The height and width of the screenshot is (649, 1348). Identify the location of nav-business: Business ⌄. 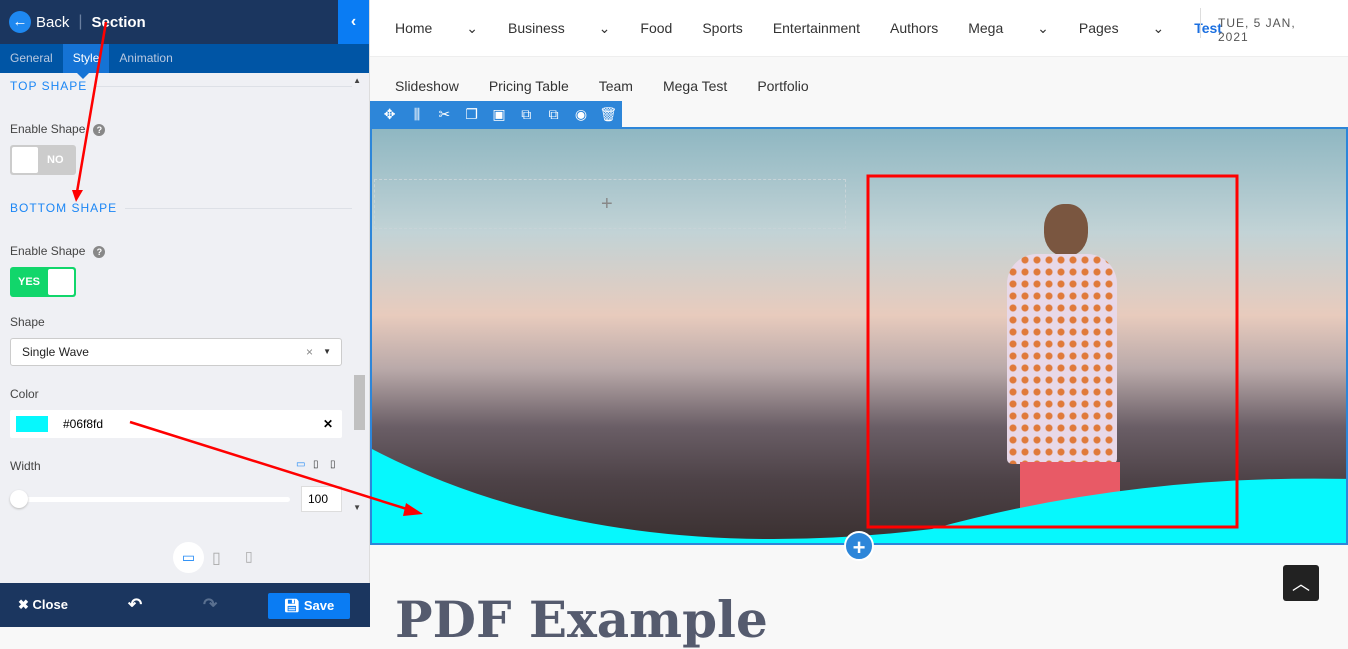
(559, 28).